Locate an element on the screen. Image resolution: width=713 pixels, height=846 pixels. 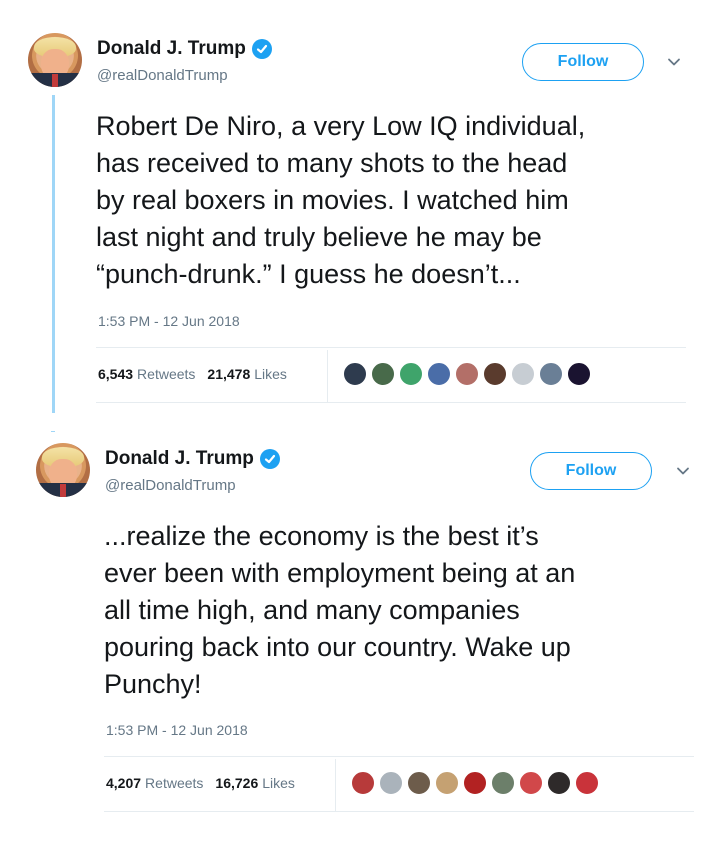
retweets-count: 6,543 is located at coordinates (115, 374).